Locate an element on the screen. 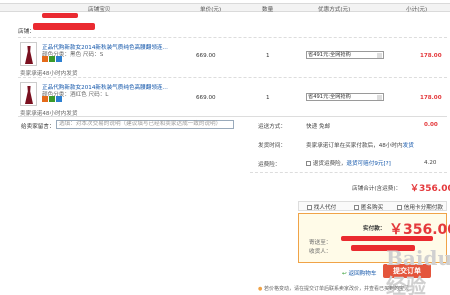  credit-card-option: 信用卡分期付款 is located at coordinates (420, 207).